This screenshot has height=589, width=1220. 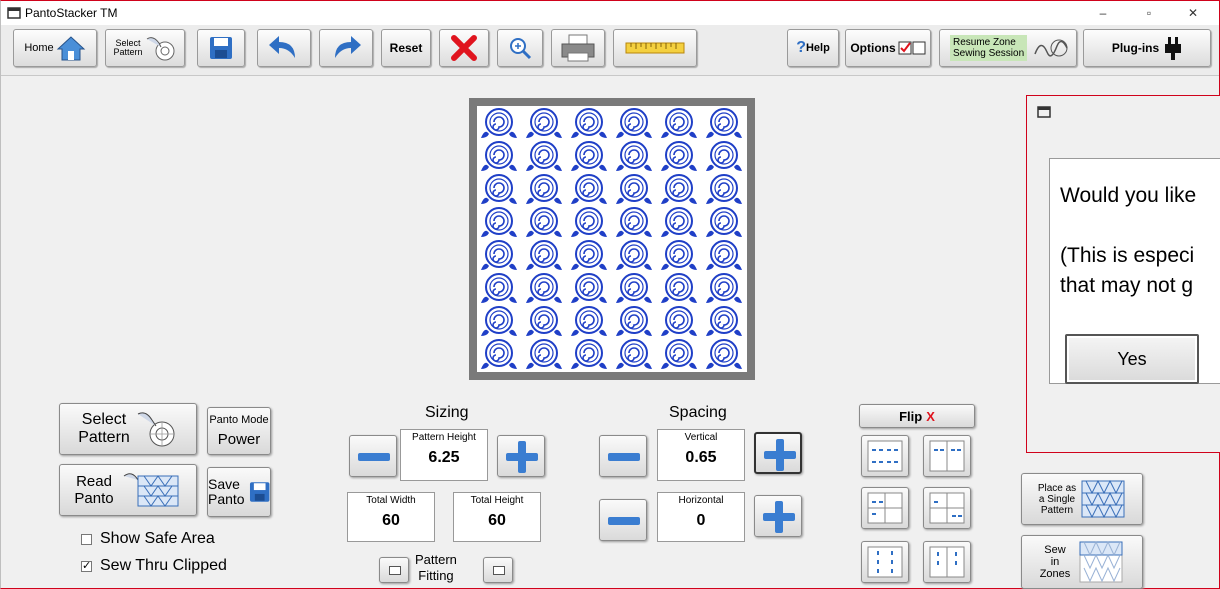 What do you see at coordinates (284, 48) in the screenshot?
I see `undo-button` at bounding box center [284, 48].